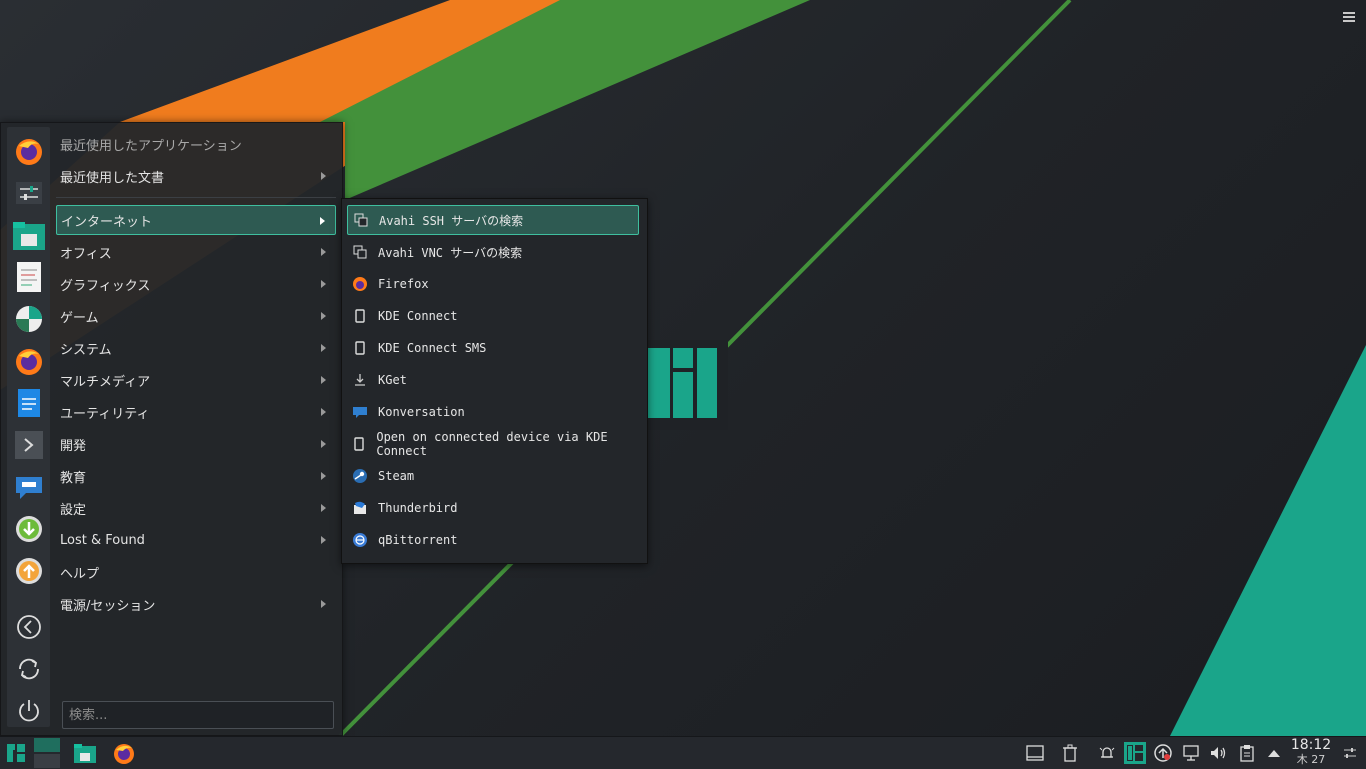 This screenshot has height=769, width=1366. I want to click on document-icon, so click(29, 403).